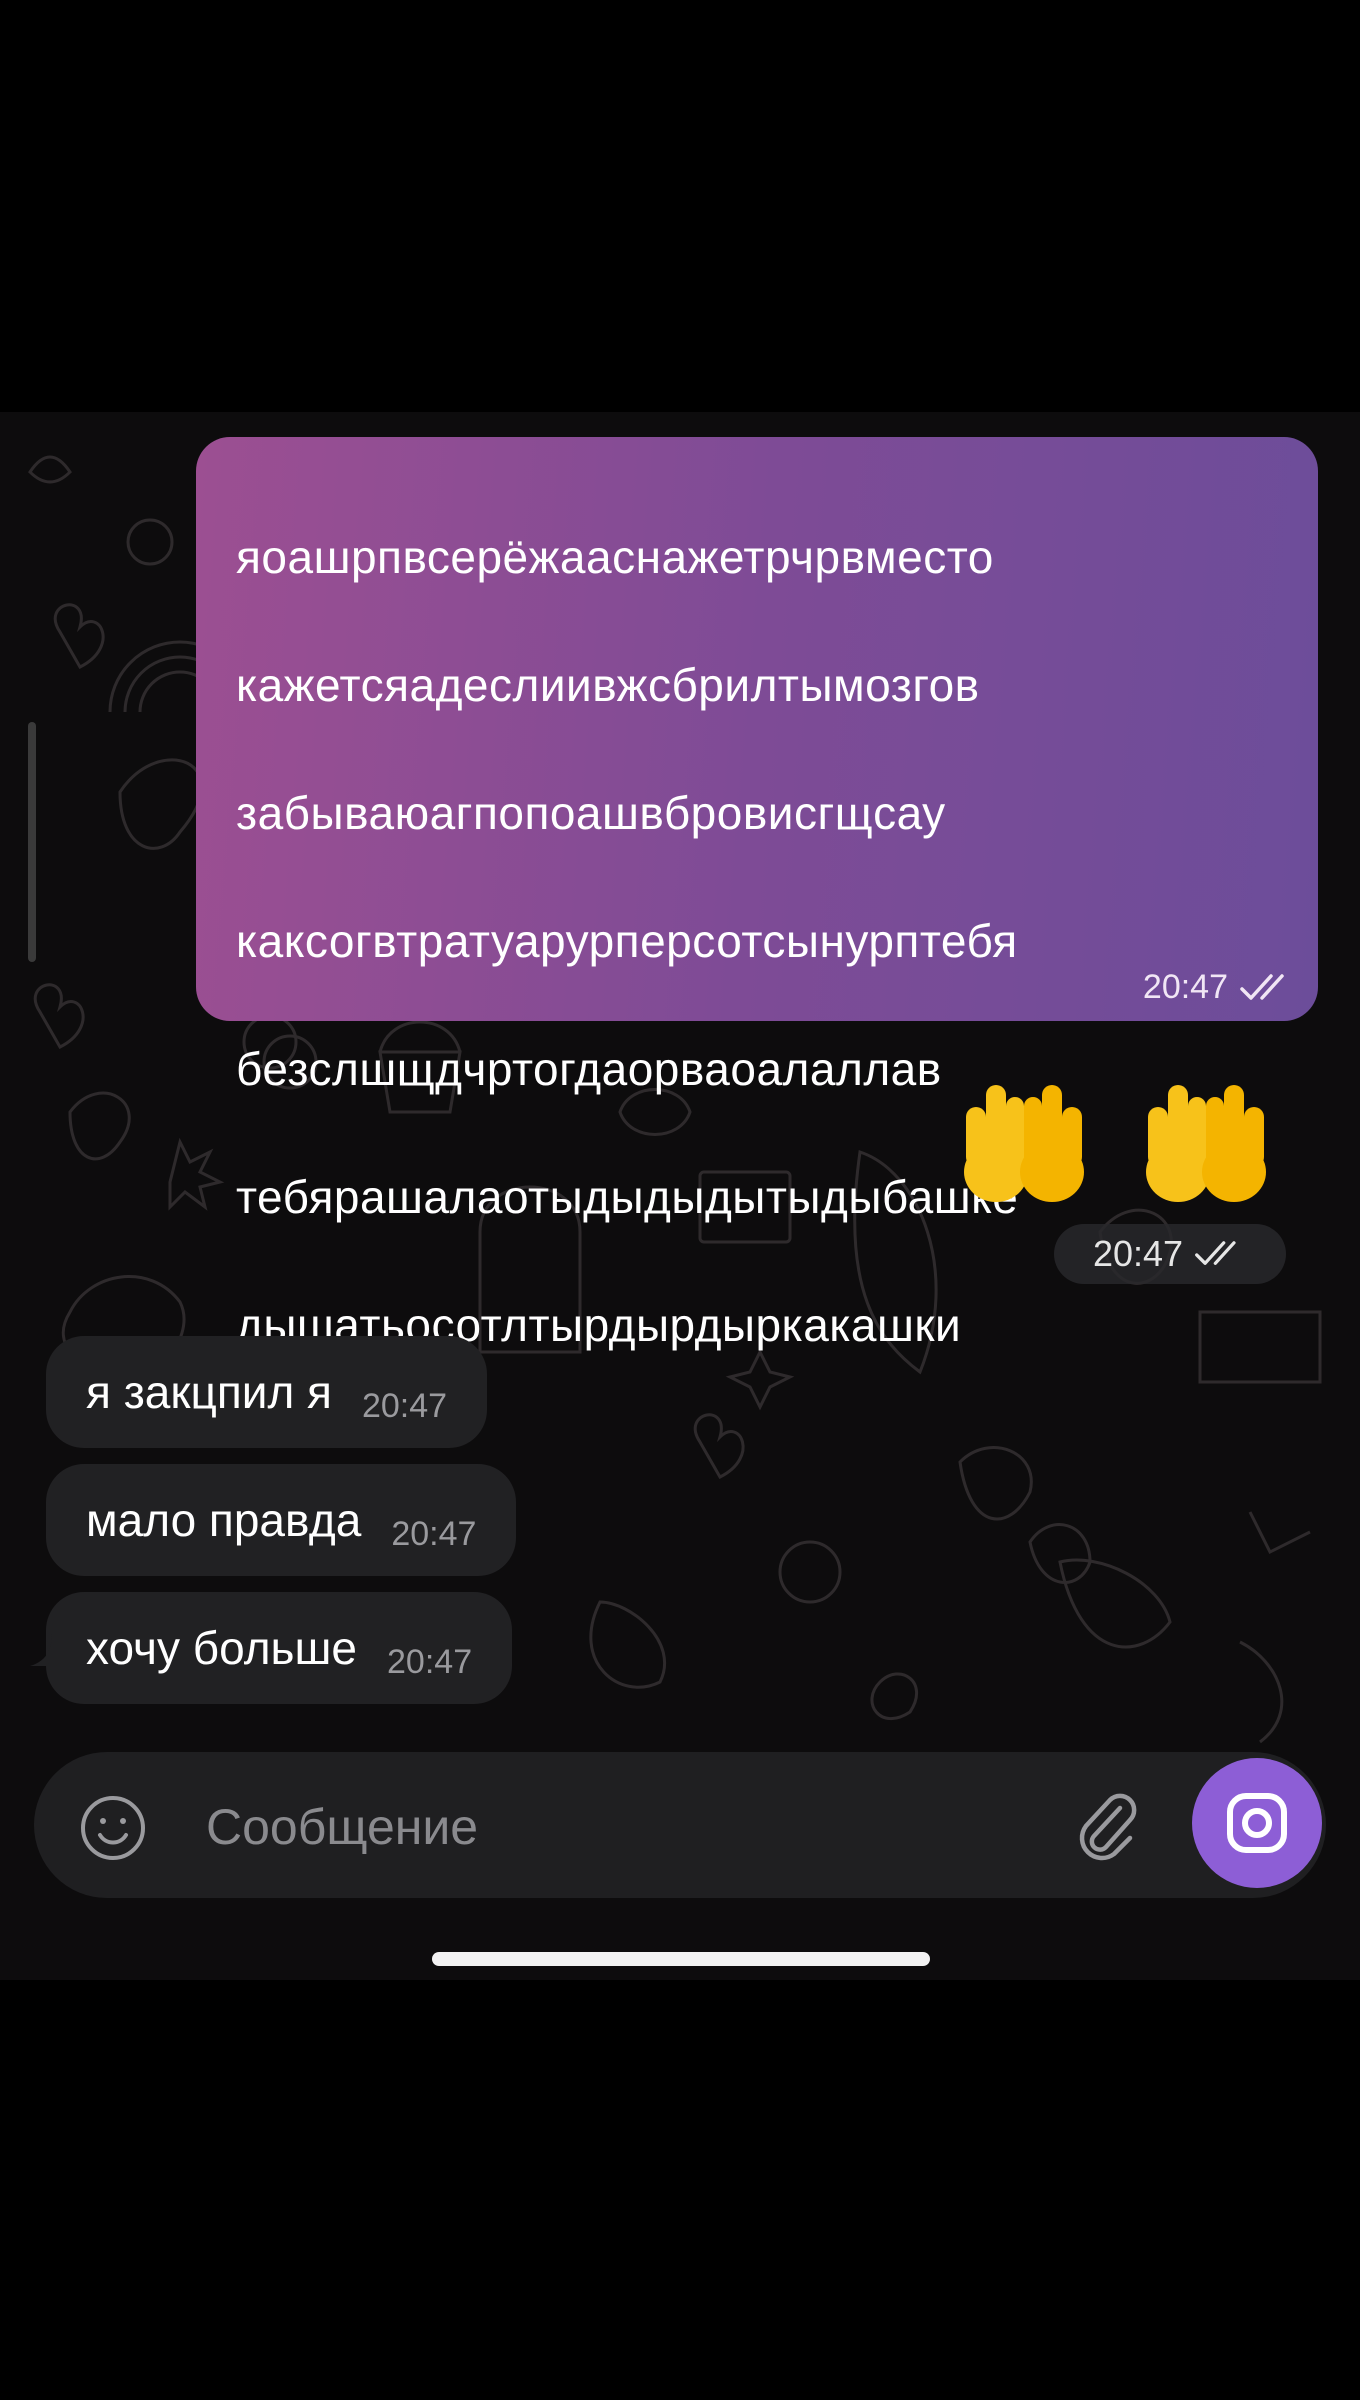  I want to click on outgoing-line: яоашрпвсерёжааснажетрчрвместо, so click(615, 557).